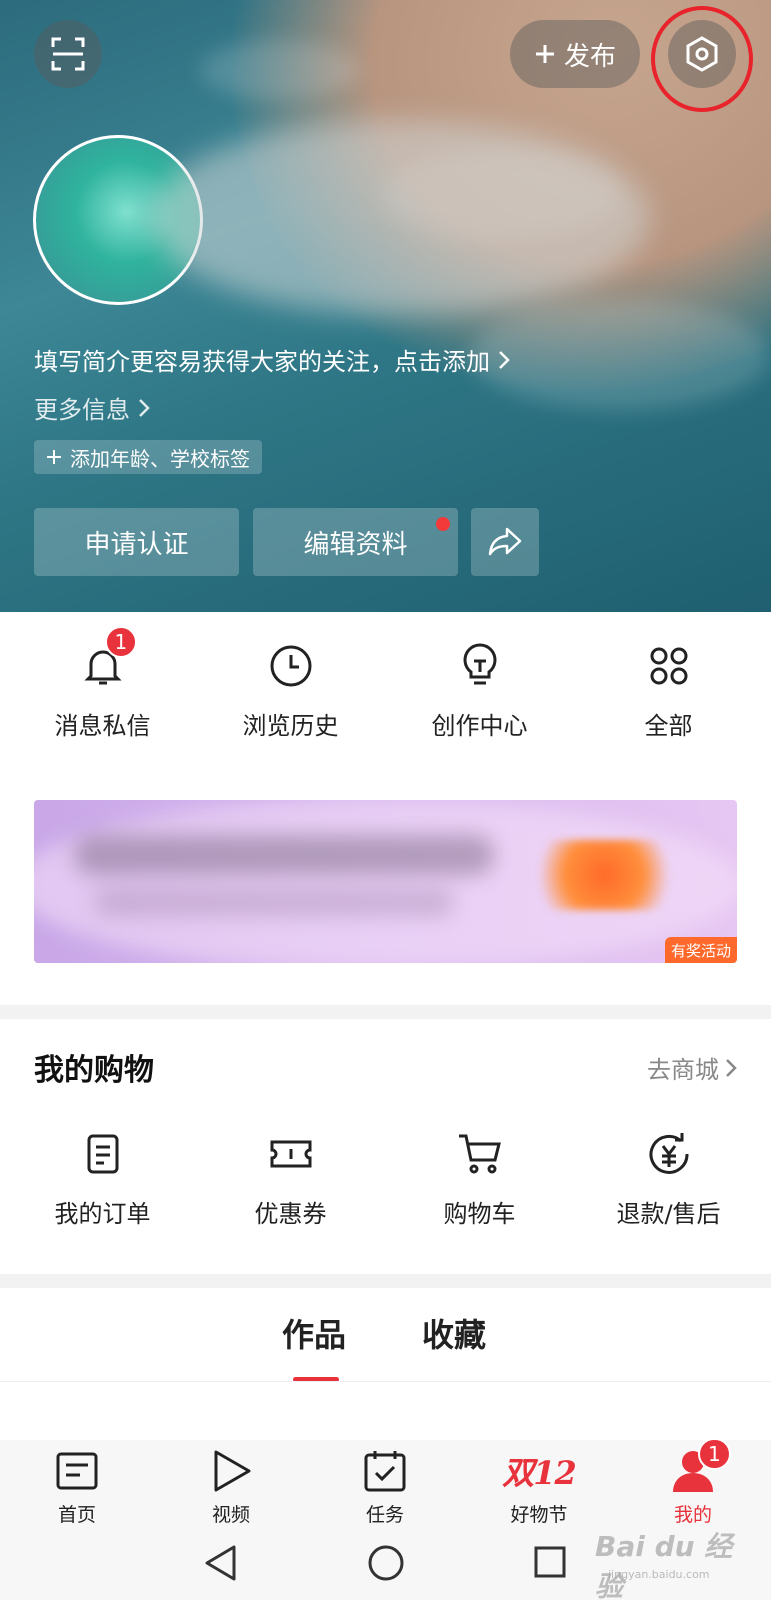  I want to click on bottom-navigation: 首页 视频 任务 双12 好物节 1 我的, so click(385, 1482).